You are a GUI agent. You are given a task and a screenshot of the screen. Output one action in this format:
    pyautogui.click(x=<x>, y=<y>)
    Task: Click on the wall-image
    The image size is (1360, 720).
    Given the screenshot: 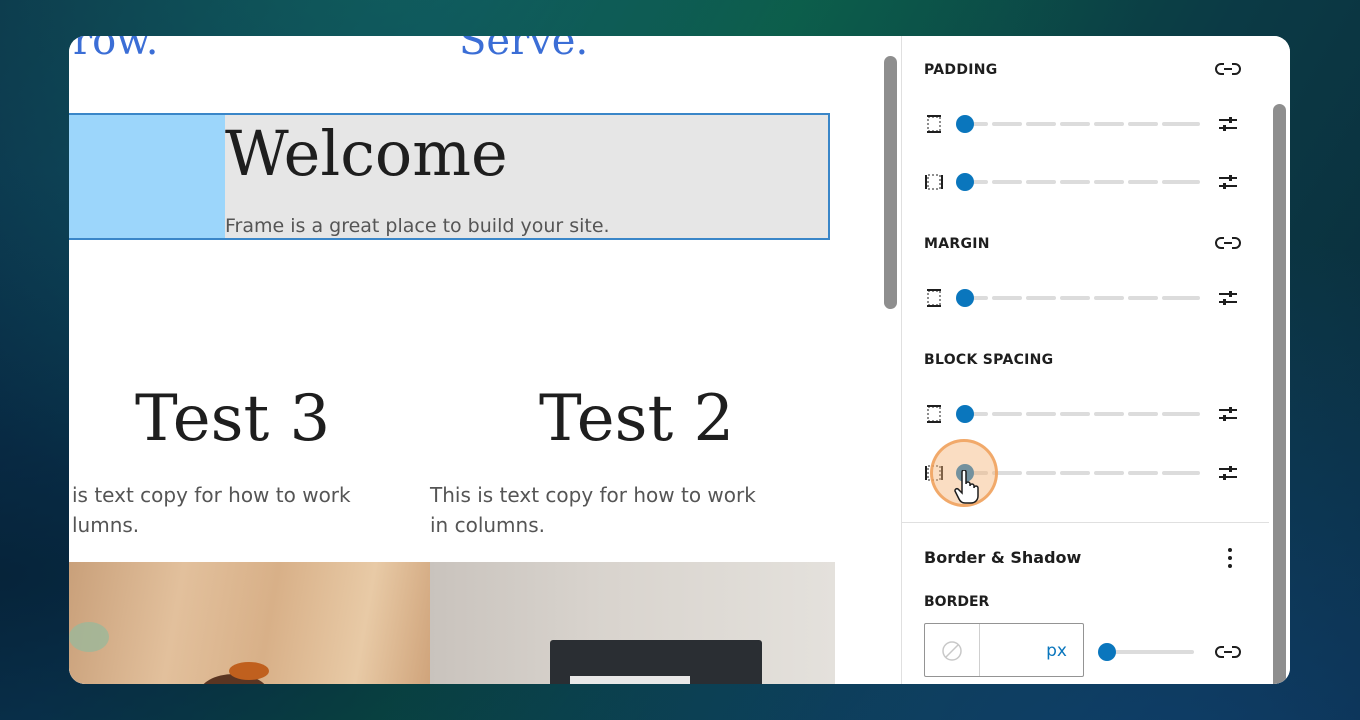 What is the action you would take?
    pyautogui.click(x=632, y=623)
    